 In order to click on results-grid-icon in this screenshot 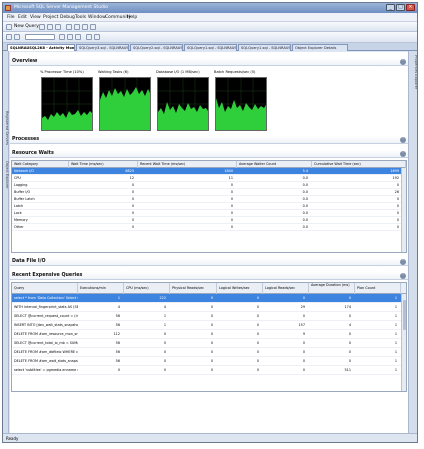, I will do `click(97, 37)`.